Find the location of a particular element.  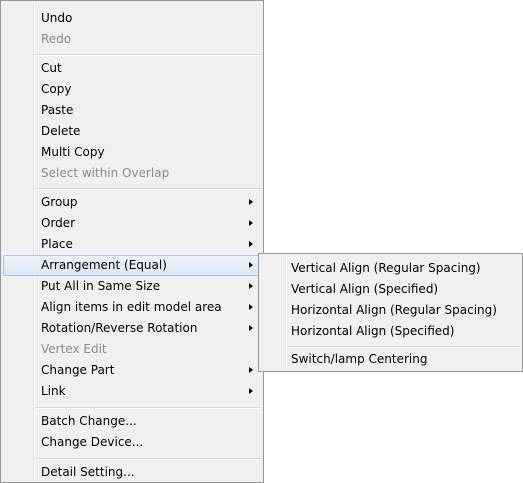

menu-item-label: Select within Overlap is located at coordinates (105, 173).